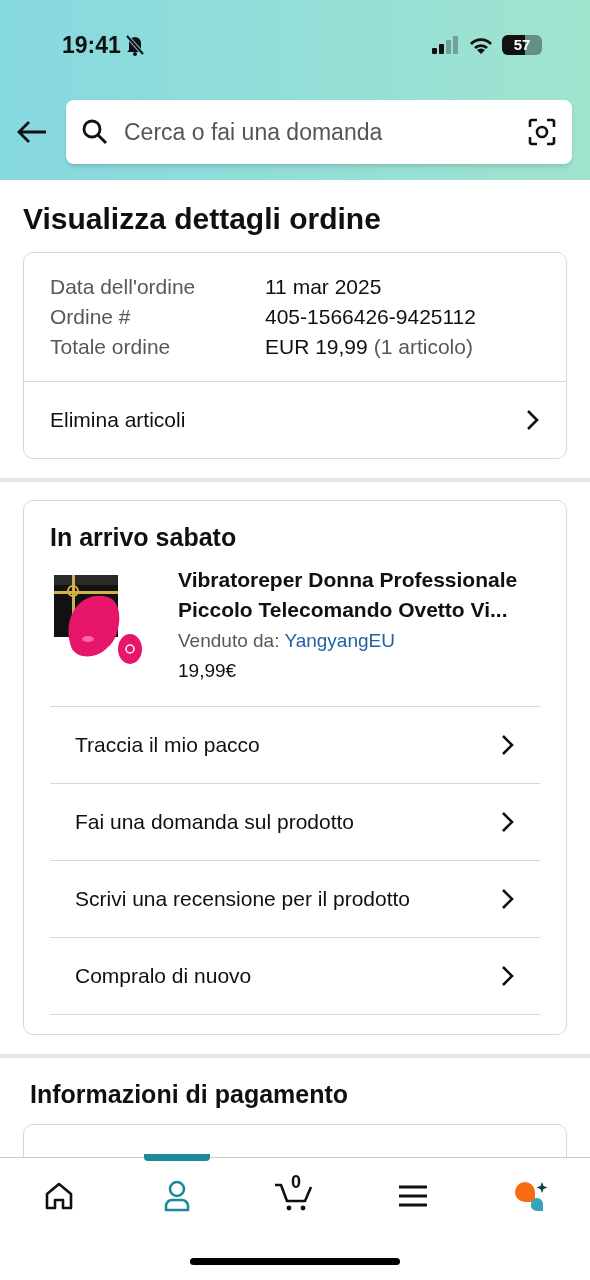 The width and height of the screenshot is (590, 1280). What do you see at coordinates (229, 640) in the screenshot?
I see `seller-label: Venduto da:` at bounding box center [229, 640].